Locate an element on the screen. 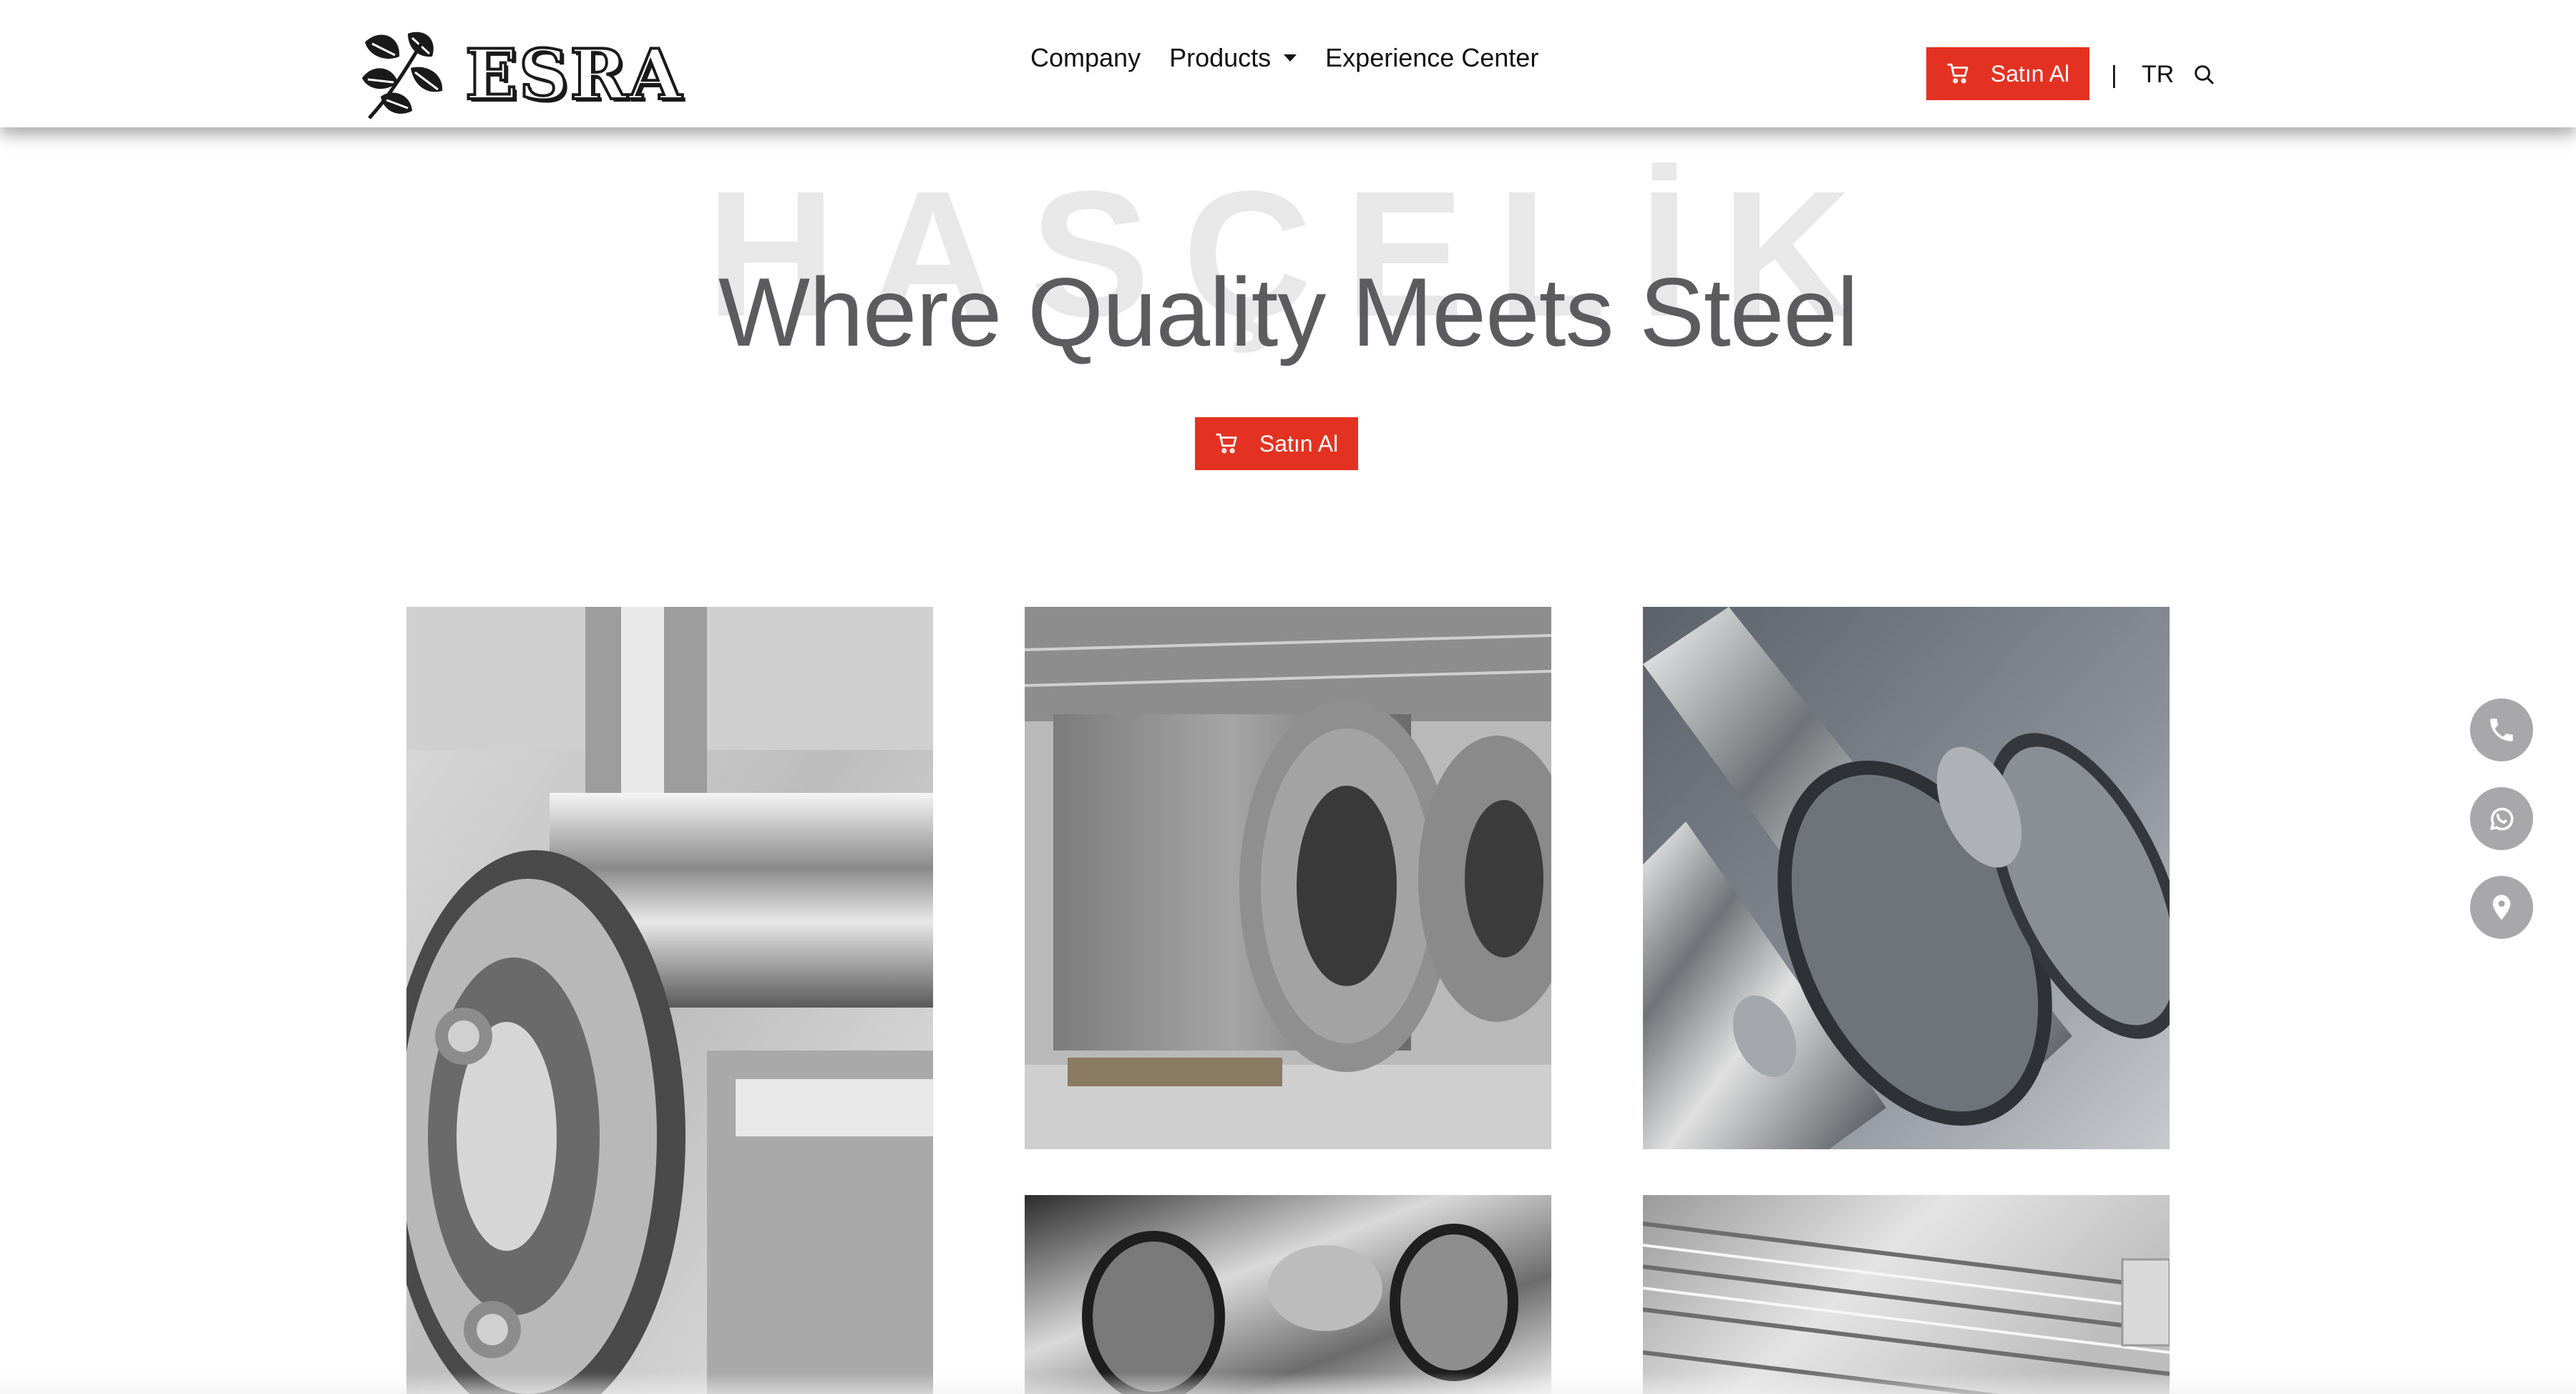  phone-icon is located at coordinates (2501, 730).